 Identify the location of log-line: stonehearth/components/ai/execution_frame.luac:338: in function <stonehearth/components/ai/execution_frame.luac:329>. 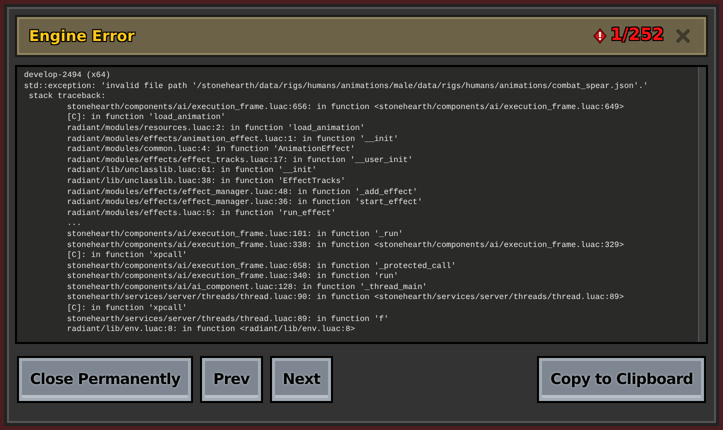
(345, 245).